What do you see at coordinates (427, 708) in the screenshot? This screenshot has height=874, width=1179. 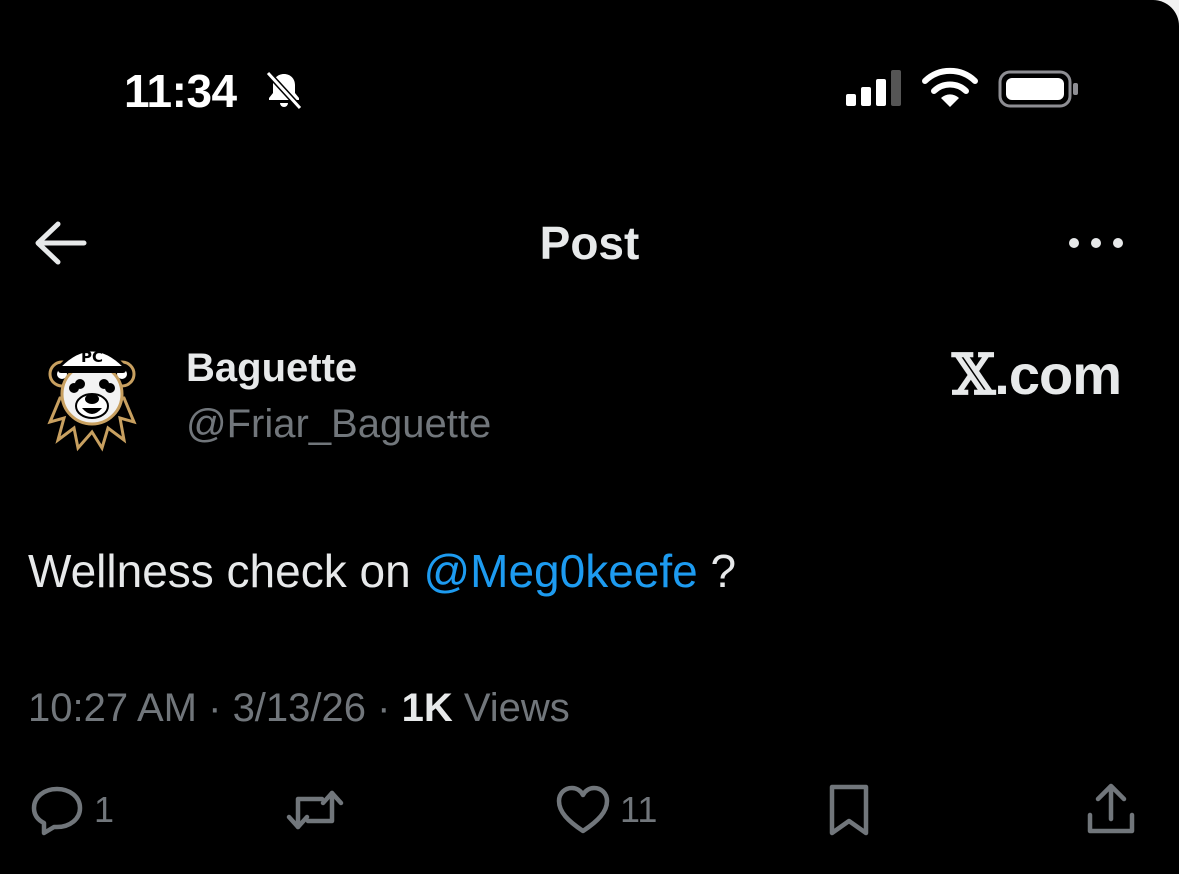 I see `views-count: 1K` at bounding box center [427, 708].